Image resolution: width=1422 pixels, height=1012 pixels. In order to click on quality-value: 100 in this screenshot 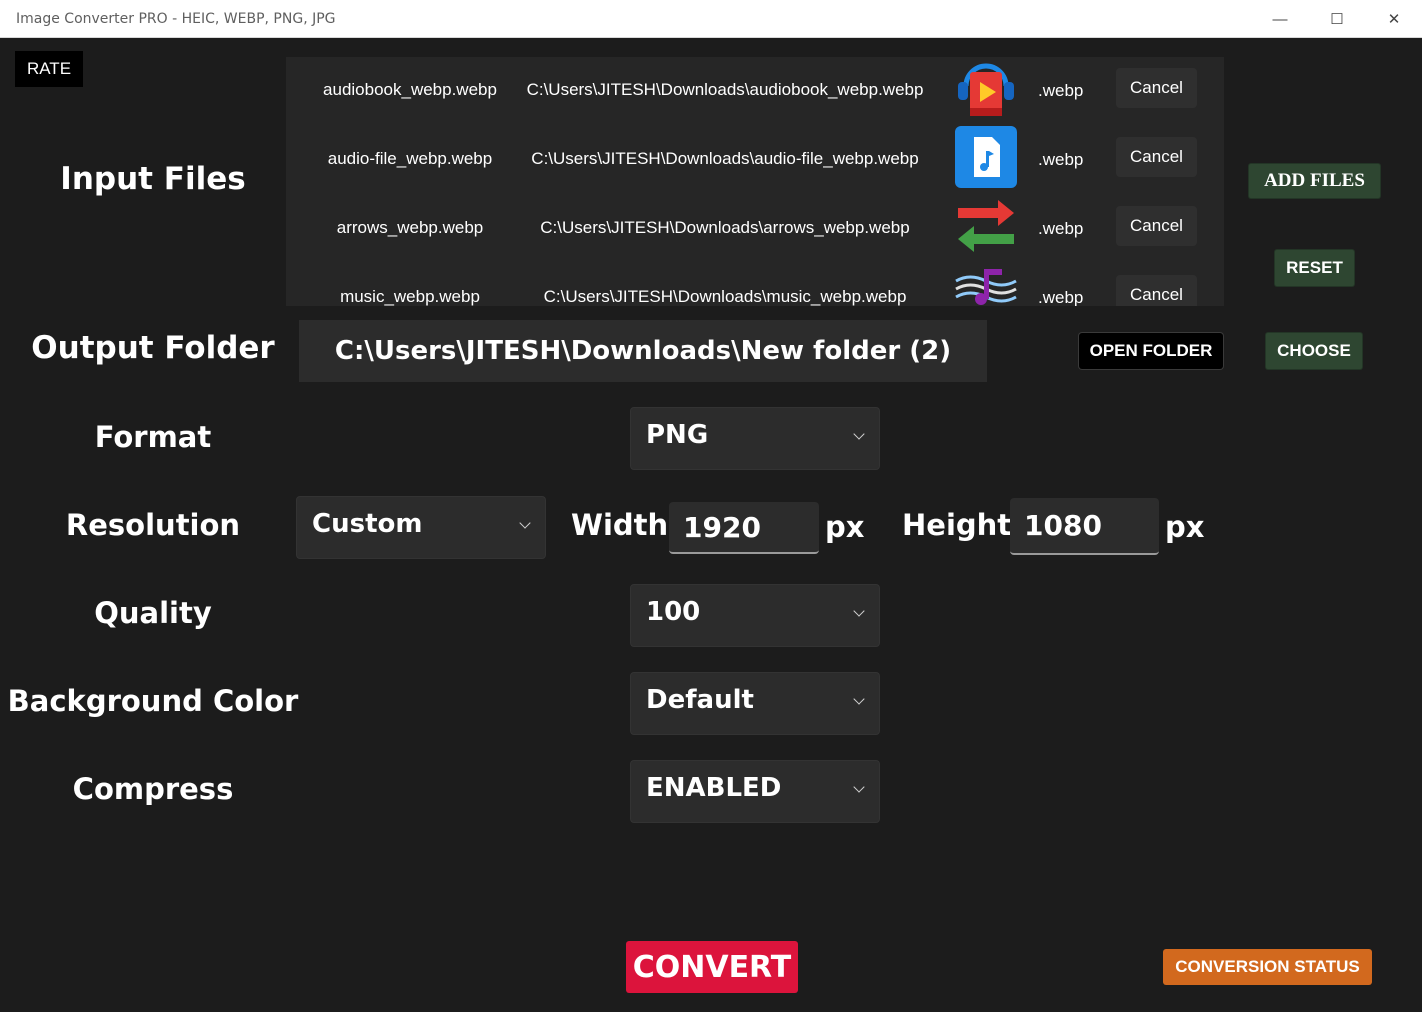, I will do `click(673, 612)`.